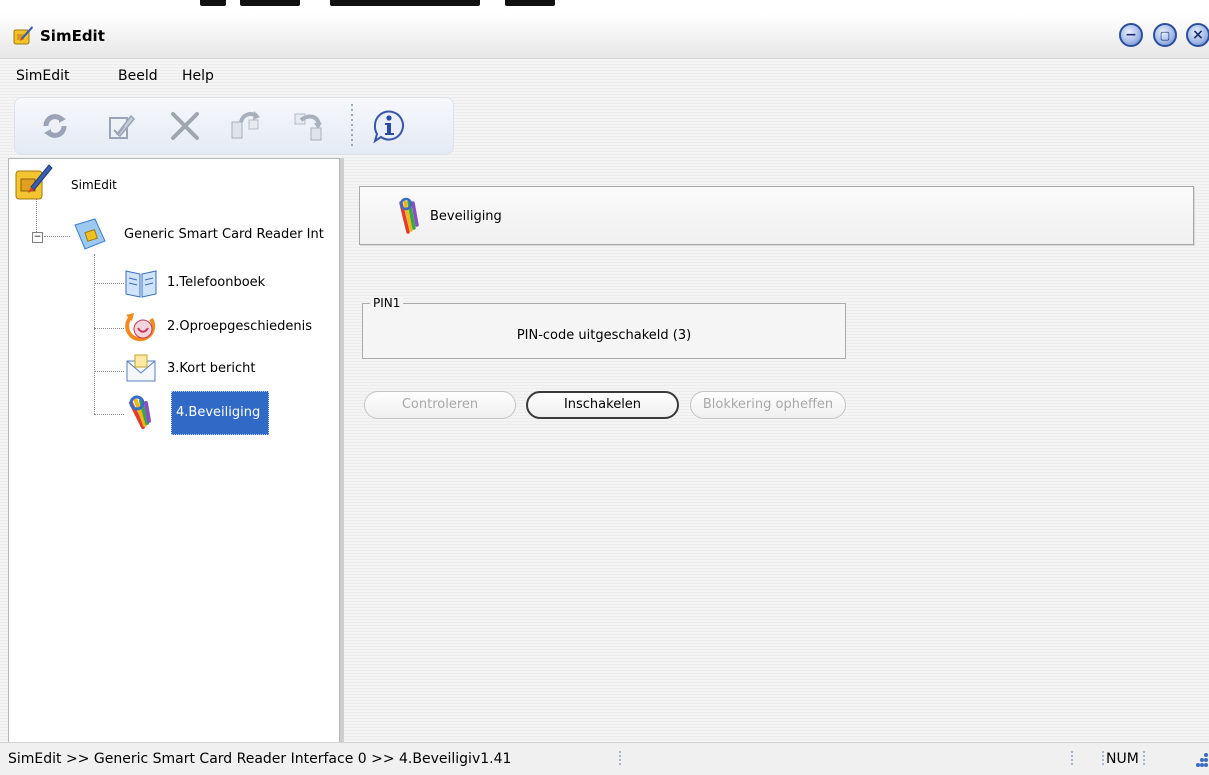 This screenshot has width=1209, height=775. I want to click on num-lock-indicator: NUM, so click(1122, 759).